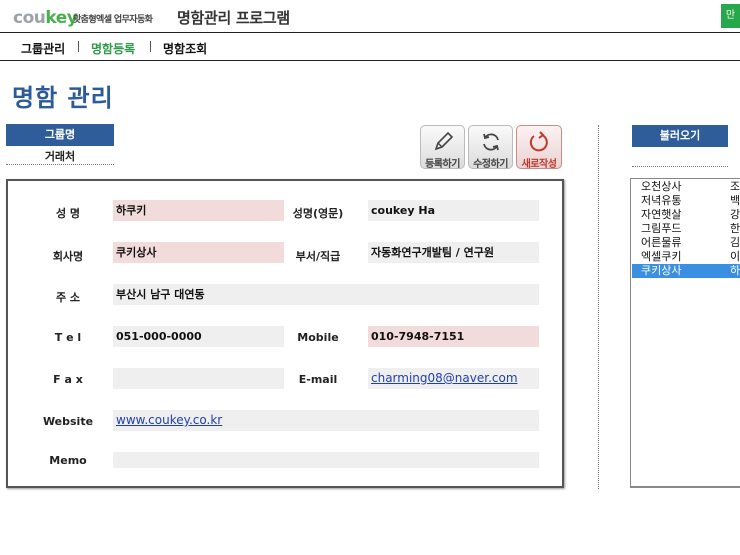 The height and width of the screenshot is (555, 740). I want to click on pencil-icon, so click(443, 141).